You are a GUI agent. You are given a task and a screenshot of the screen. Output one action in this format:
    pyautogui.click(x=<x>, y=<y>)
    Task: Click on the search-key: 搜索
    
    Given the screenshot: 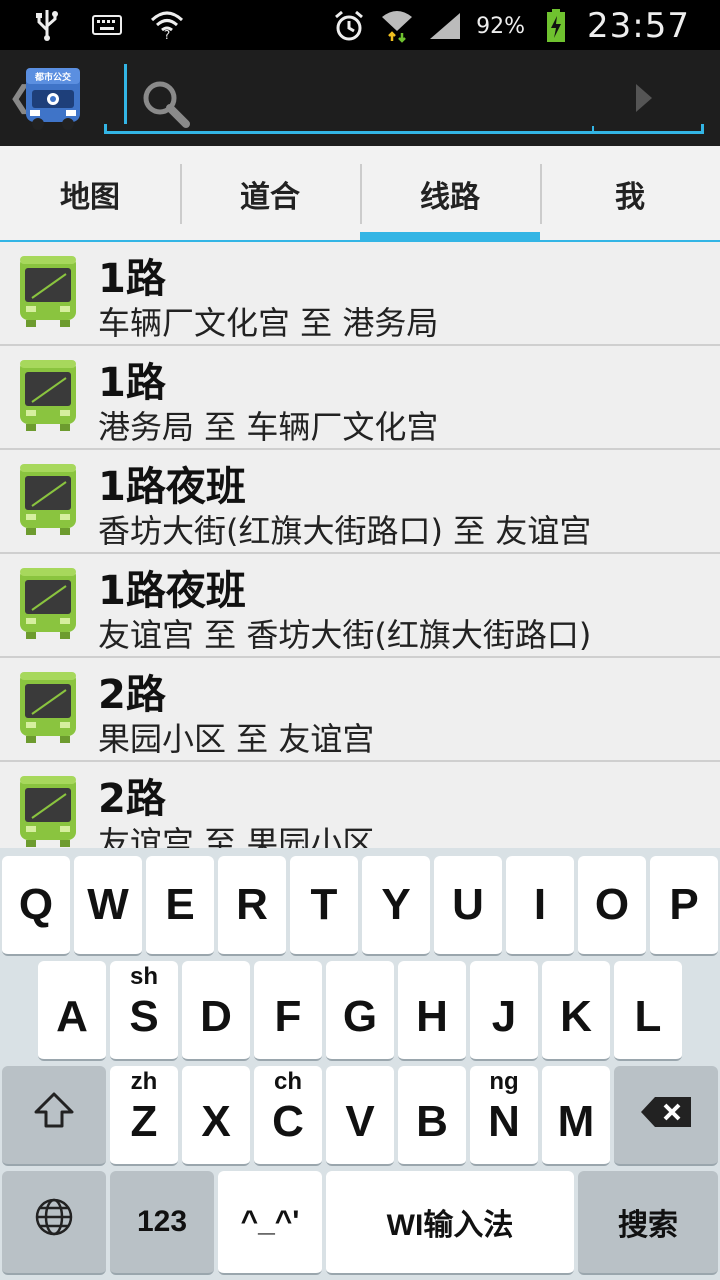 What is the action you would take?
    pyautogui.click(x=648, y=1223)
    